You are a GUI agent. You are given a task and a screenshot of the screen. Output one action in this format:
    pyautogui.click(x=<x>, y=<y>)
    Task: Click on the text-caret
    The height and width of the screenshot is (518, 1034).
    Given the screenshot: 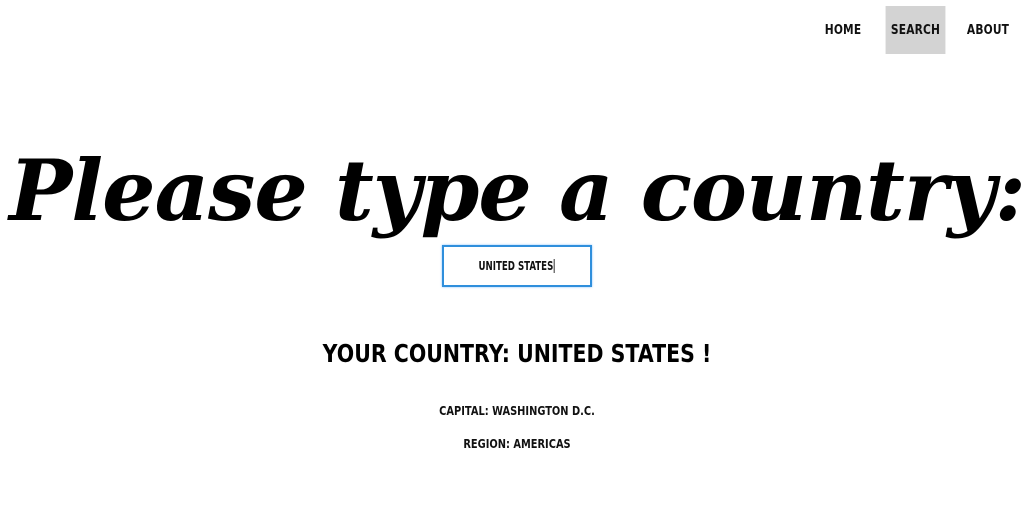 What is the action you would take?
    pyautogui.click(x=555, y=266)
    